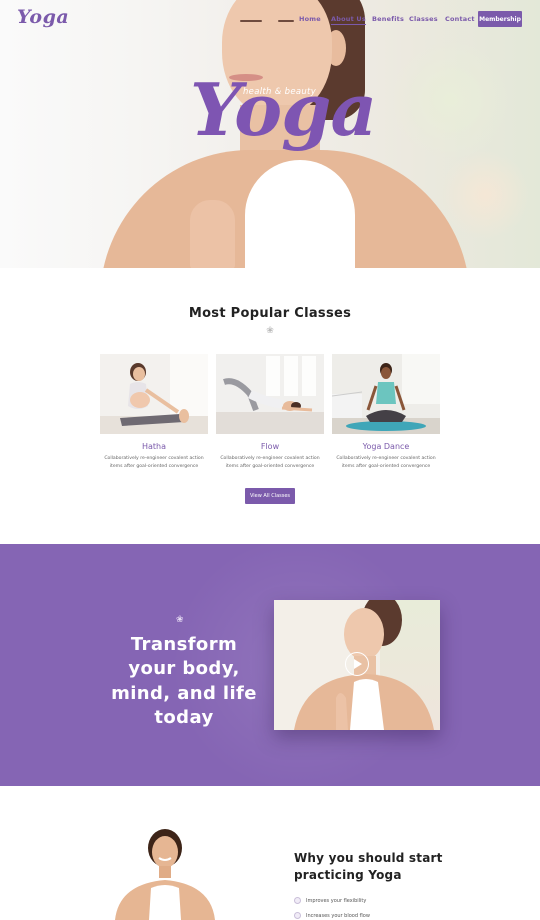 The image size is (540, 920). I want to click on class-name-yoga-dance: Yoga Dance, so click(386, 446).